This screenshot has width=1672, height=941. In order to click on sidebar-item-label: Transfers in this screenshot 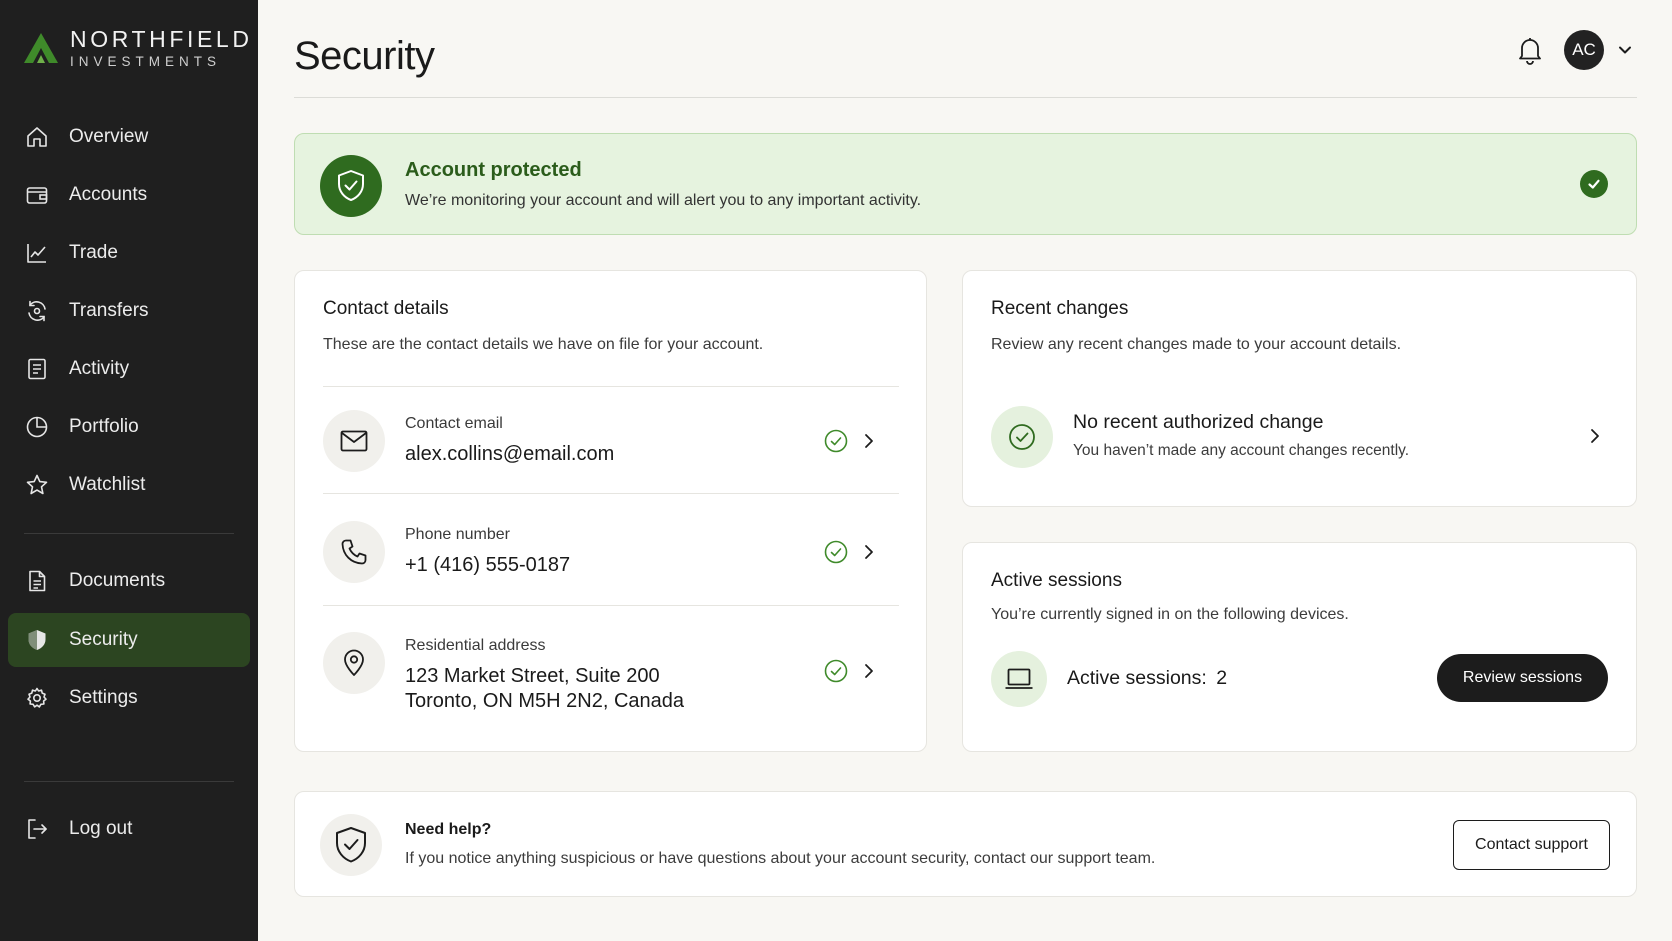, I will do `click(109, 310)`.